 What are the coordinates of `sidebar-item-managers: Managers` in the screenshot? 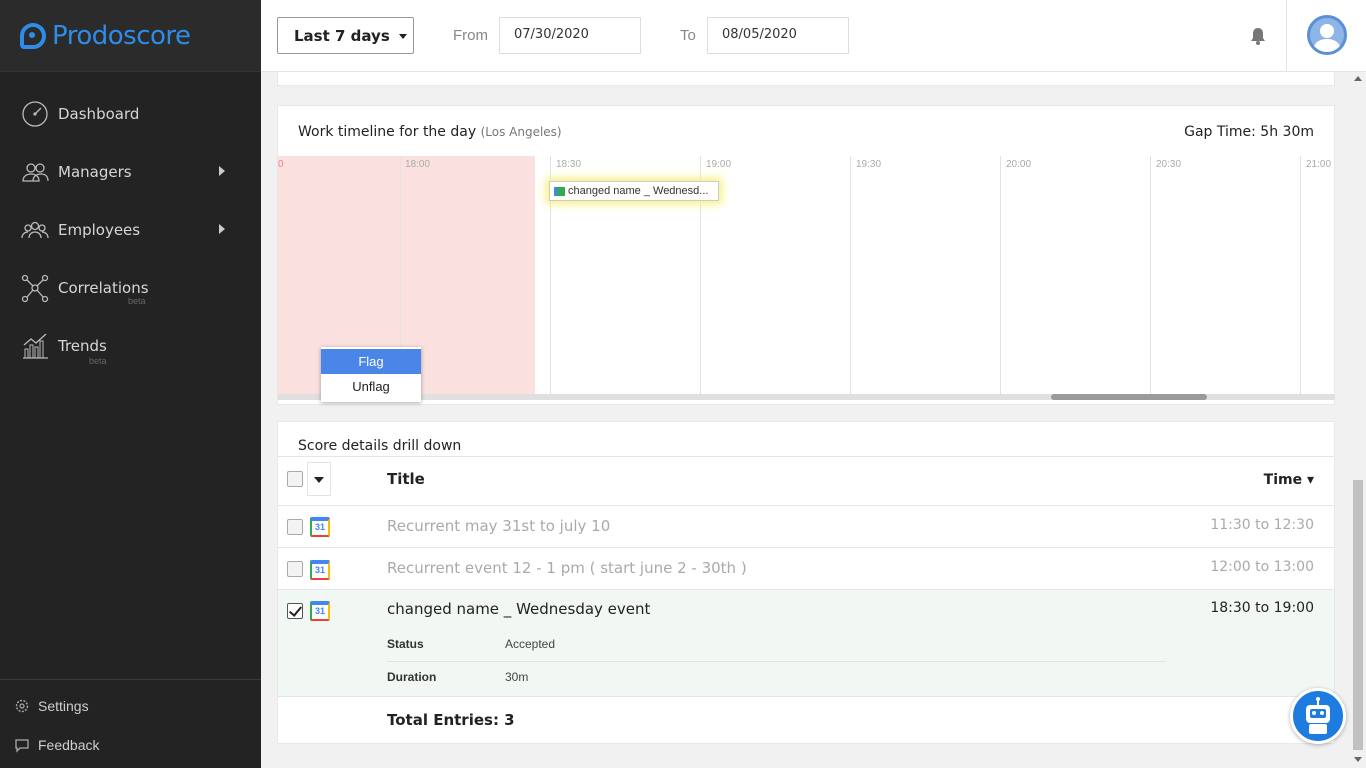 It's located at (130, 172).